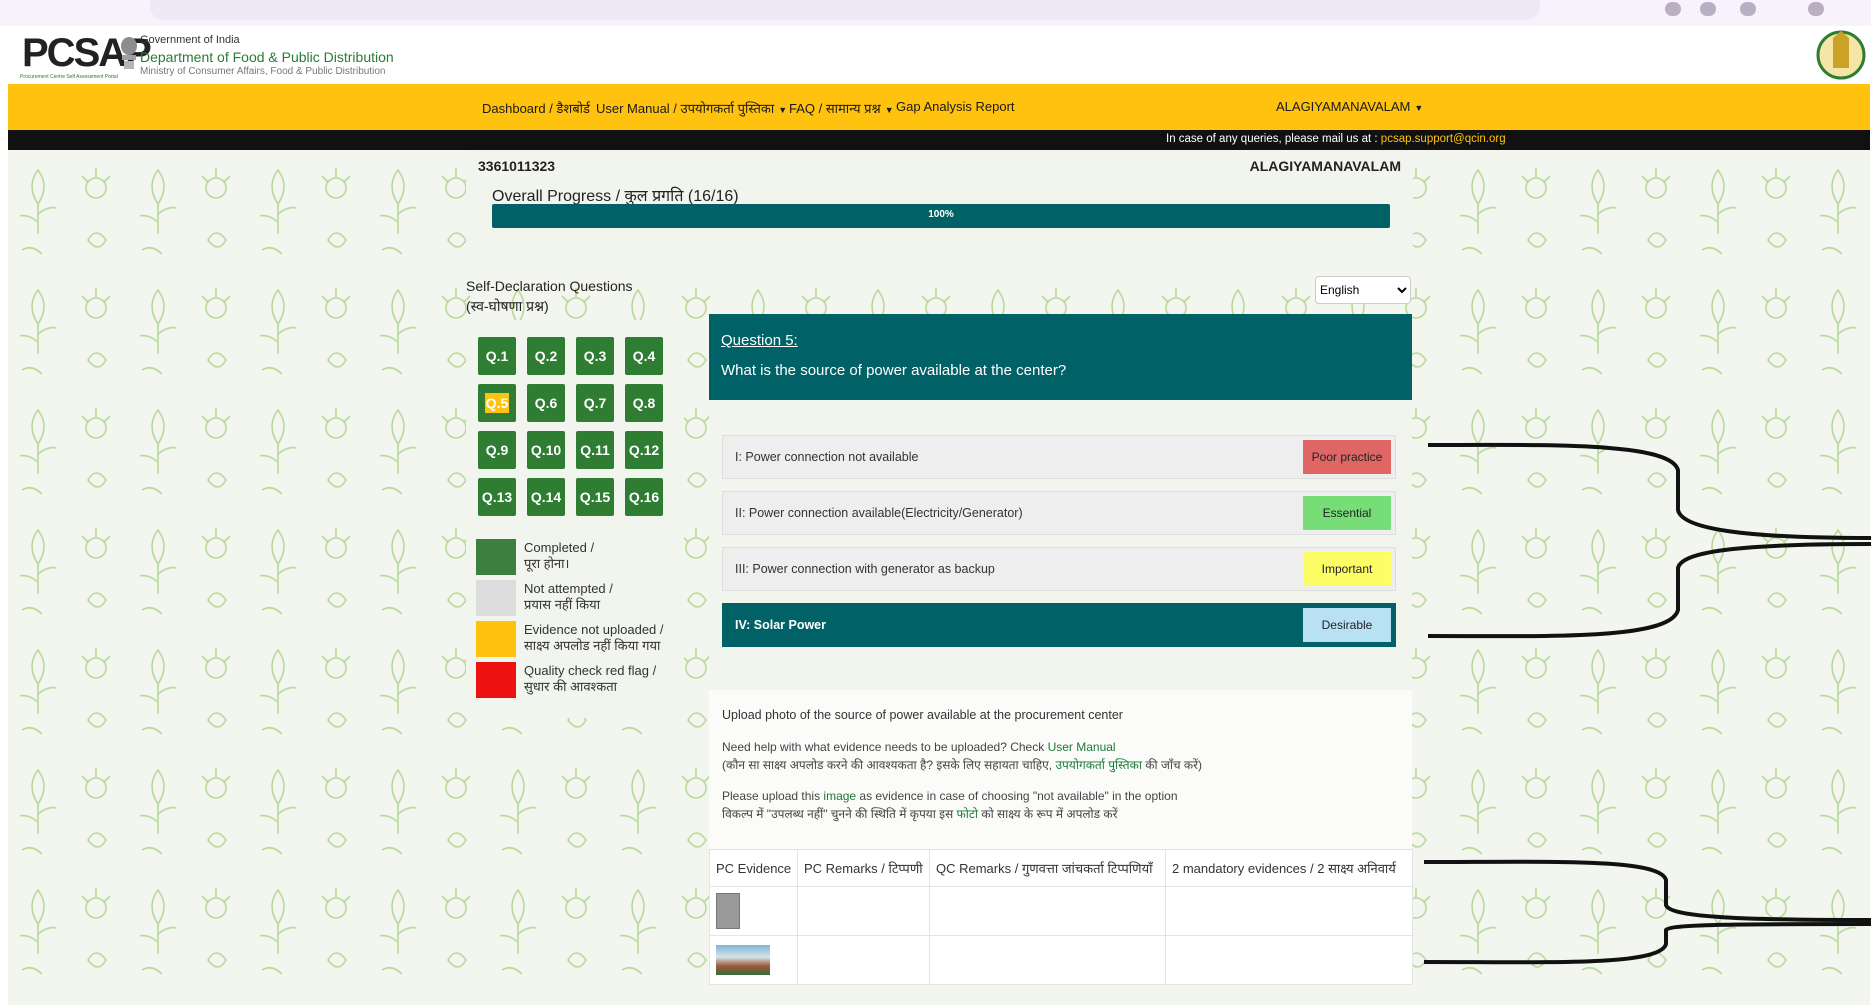 This screenshot has width=1871, height=1005. Describe the element at coordinates (1748, 9) in the screenshot. I see `menu-icon` at that location.